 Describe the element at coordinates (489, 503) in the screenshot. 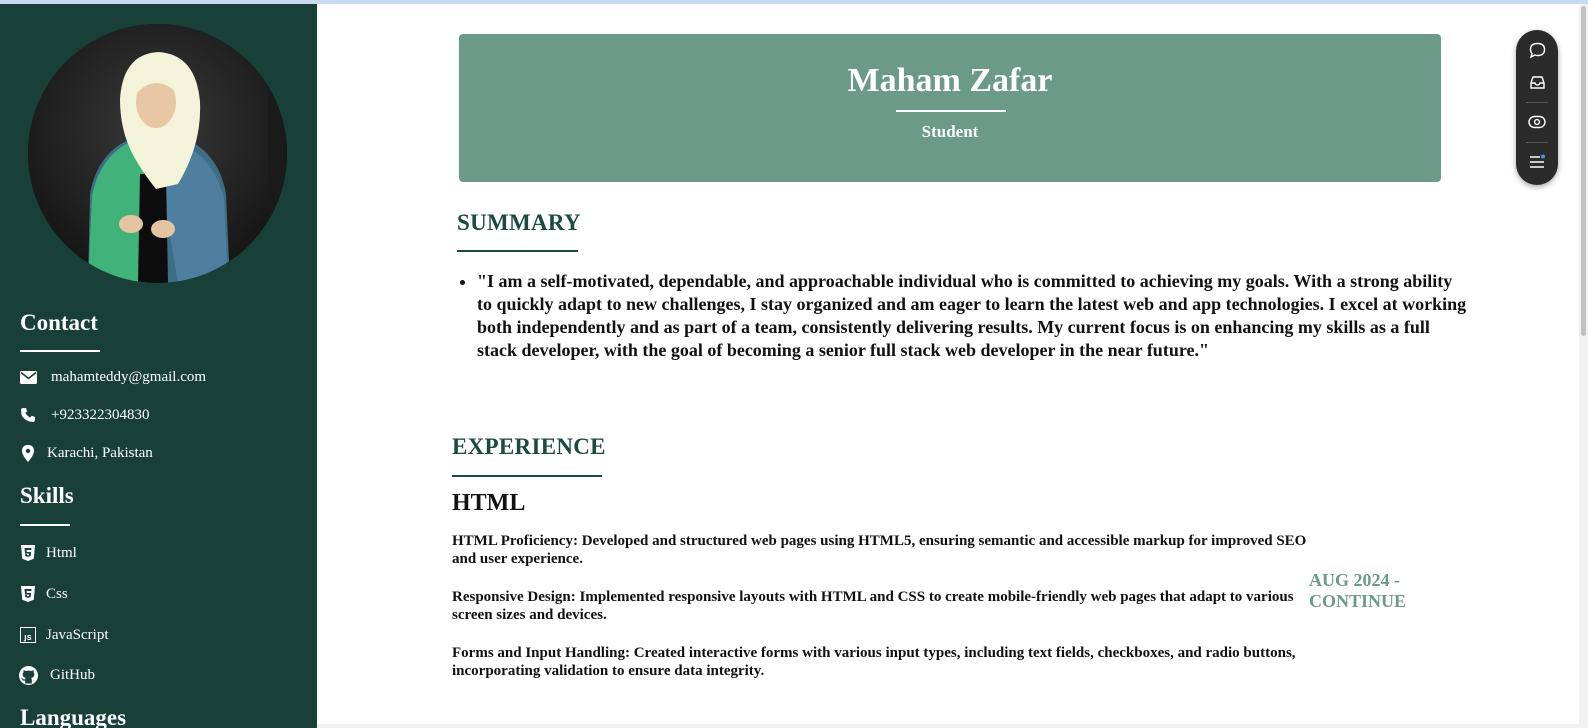

I see `experience-item-heading: HTML` at that location.